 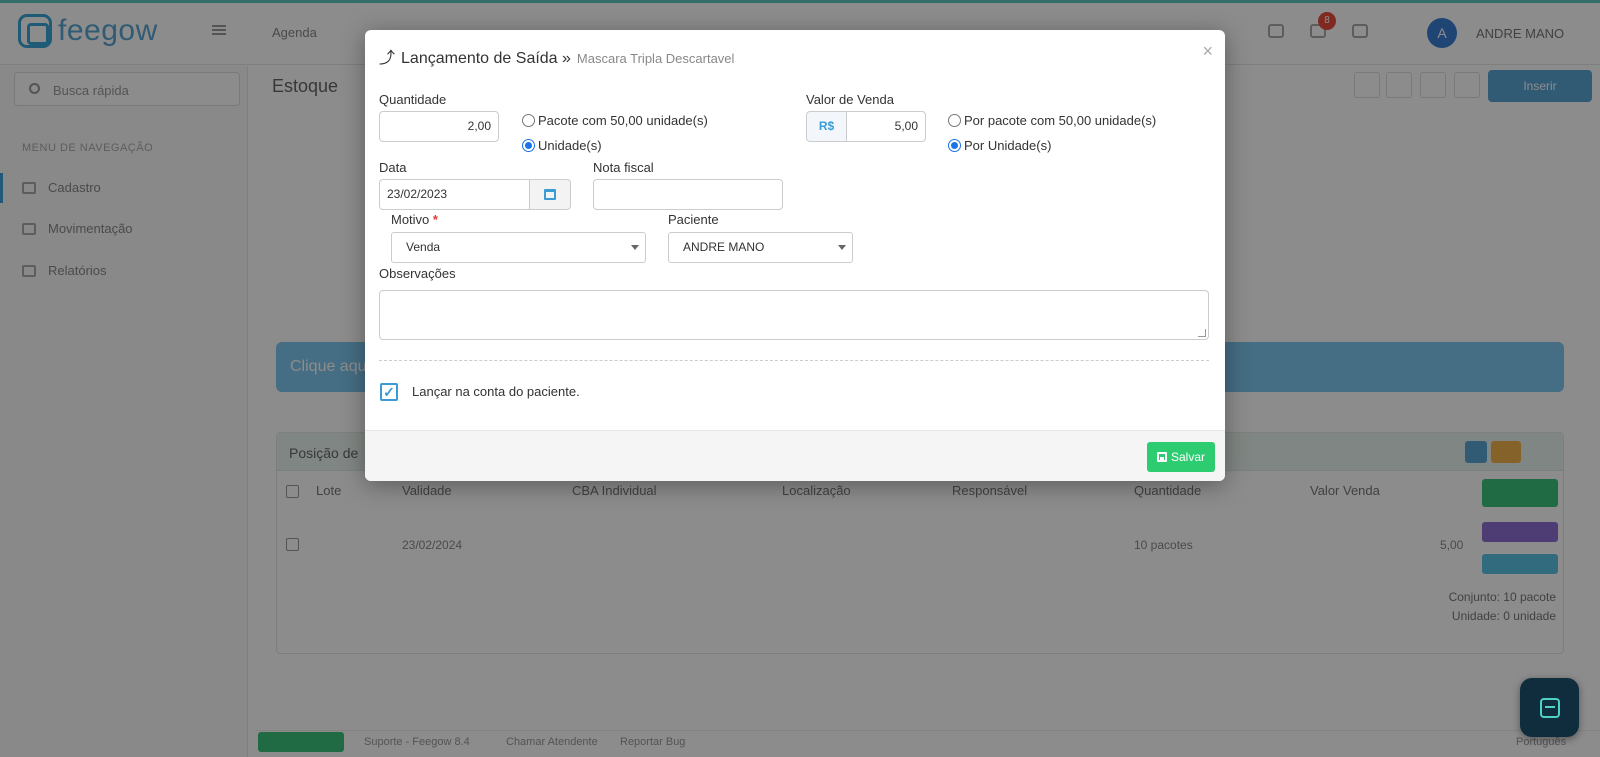 What do you see at coordinates (417, 273) in the screenshot?
I see `observacoes-label: Observações` at bounding box center [417, 273].